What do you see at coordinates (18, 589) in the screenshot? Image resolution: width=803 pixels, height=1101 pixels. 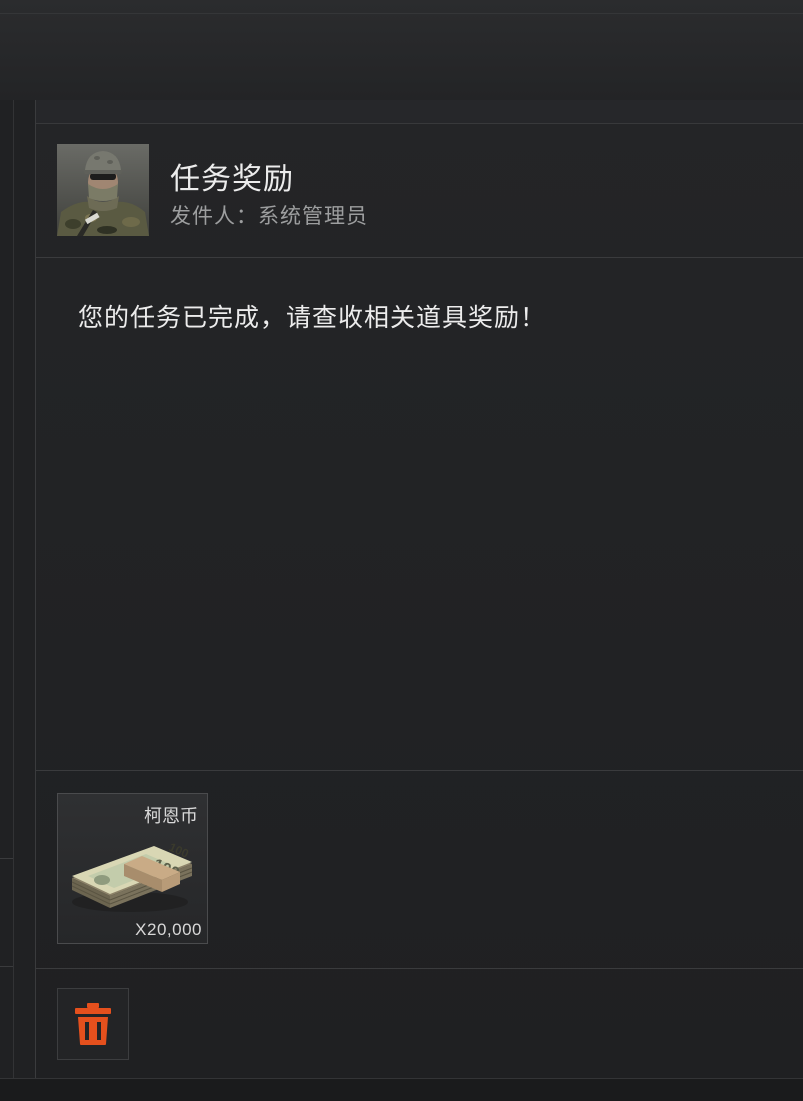 I see `mail-list-rail` at bounding box center [18, 589].